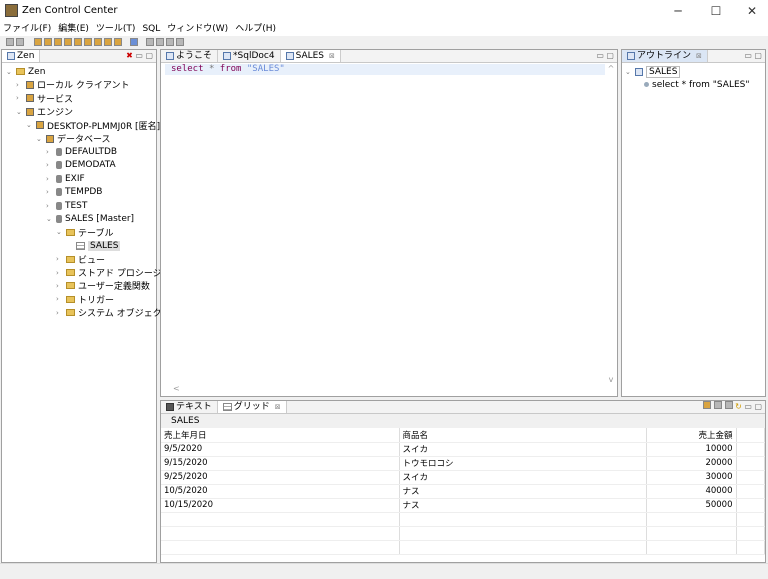 This screenshot has height=579, width=768. Describe the element at coordinates (718, 405) in the screenshot. I see `copy-icon` at that location.